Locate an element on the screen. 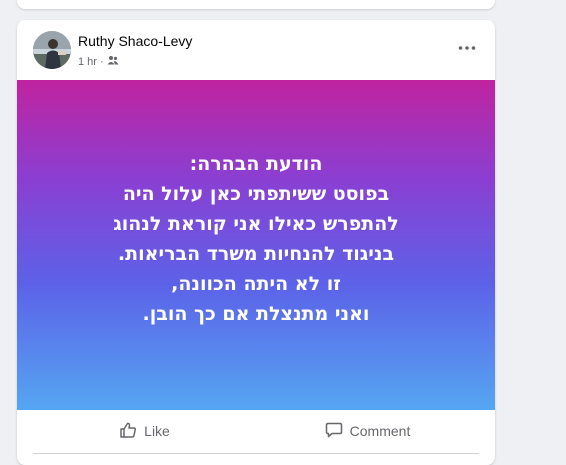 Image resolution: width=566 pixels, height=465 pixels. post-text-line: זו לא היתה הכוונה, is located at coordinates (256, 284).